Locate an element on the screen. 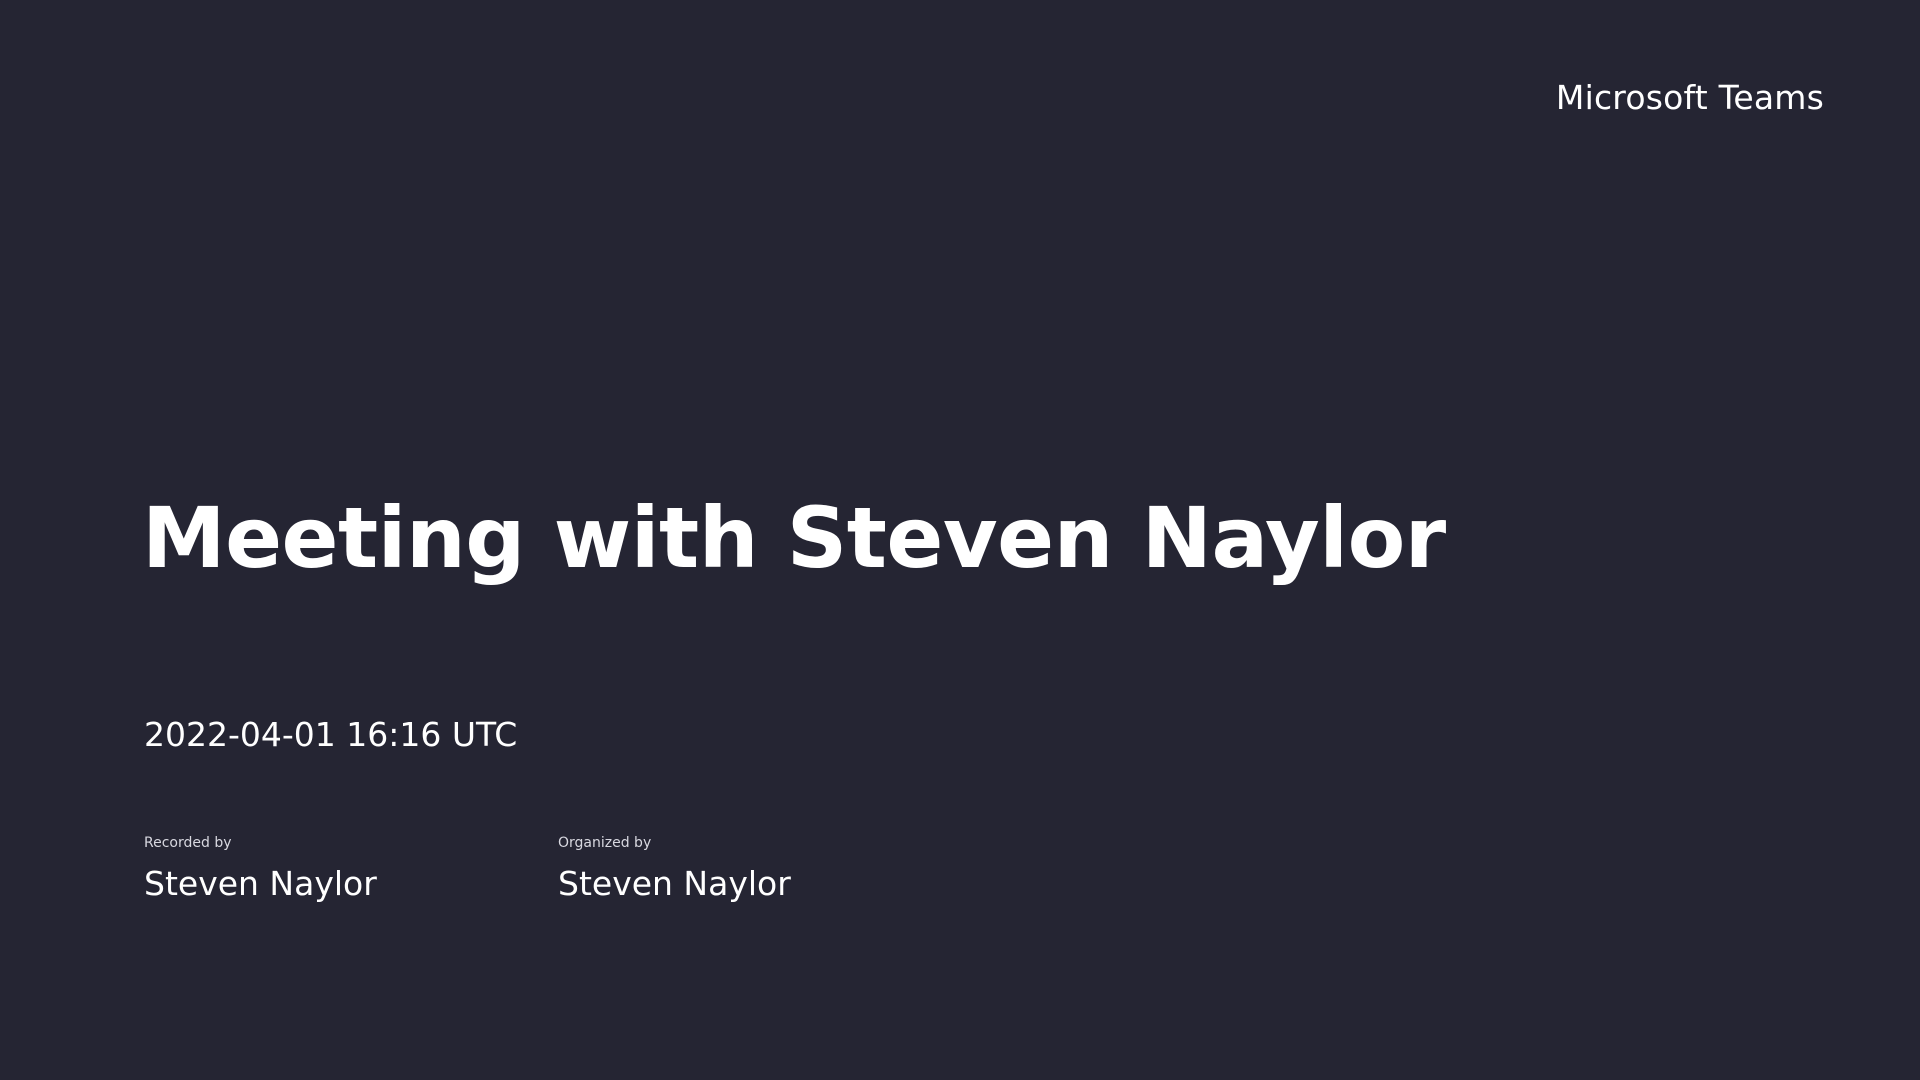  organized-by-block: Organized by Steven Naylor is located at coordinates (674, 869).